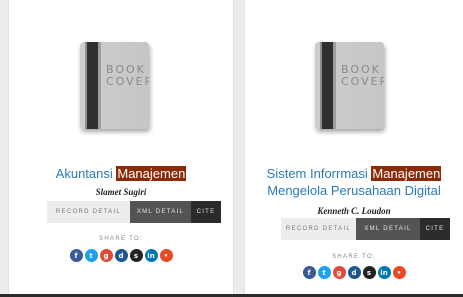  I want to click on title-text-line2: Mengelola Perusahaan Digital, so click(354, 190).